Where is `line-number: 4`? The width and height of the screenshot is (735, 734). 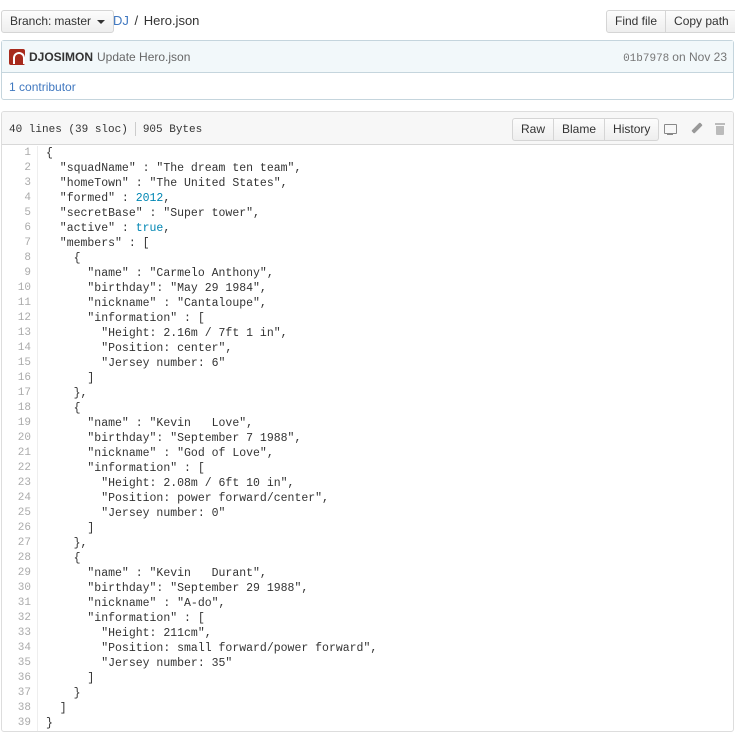 line-number: 4 is located at coordinates (20, 198).